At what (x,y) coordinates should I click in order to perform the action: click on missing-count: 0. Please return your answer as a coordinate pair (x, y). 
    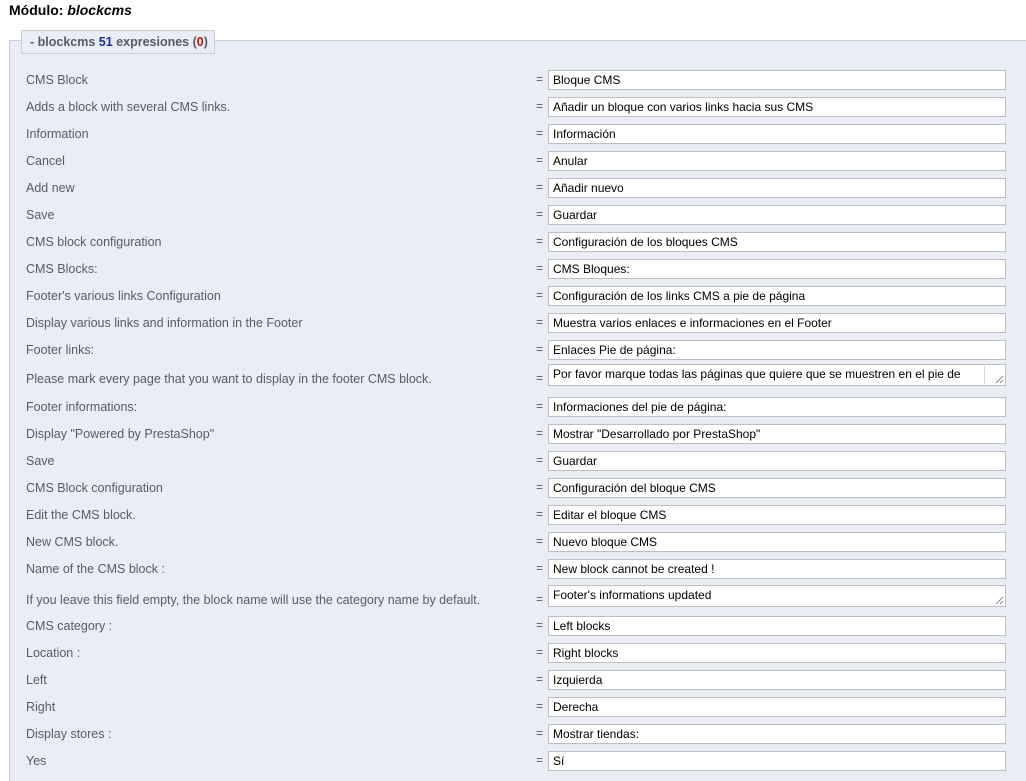
    Looking at the image, I should click on (200, 42).